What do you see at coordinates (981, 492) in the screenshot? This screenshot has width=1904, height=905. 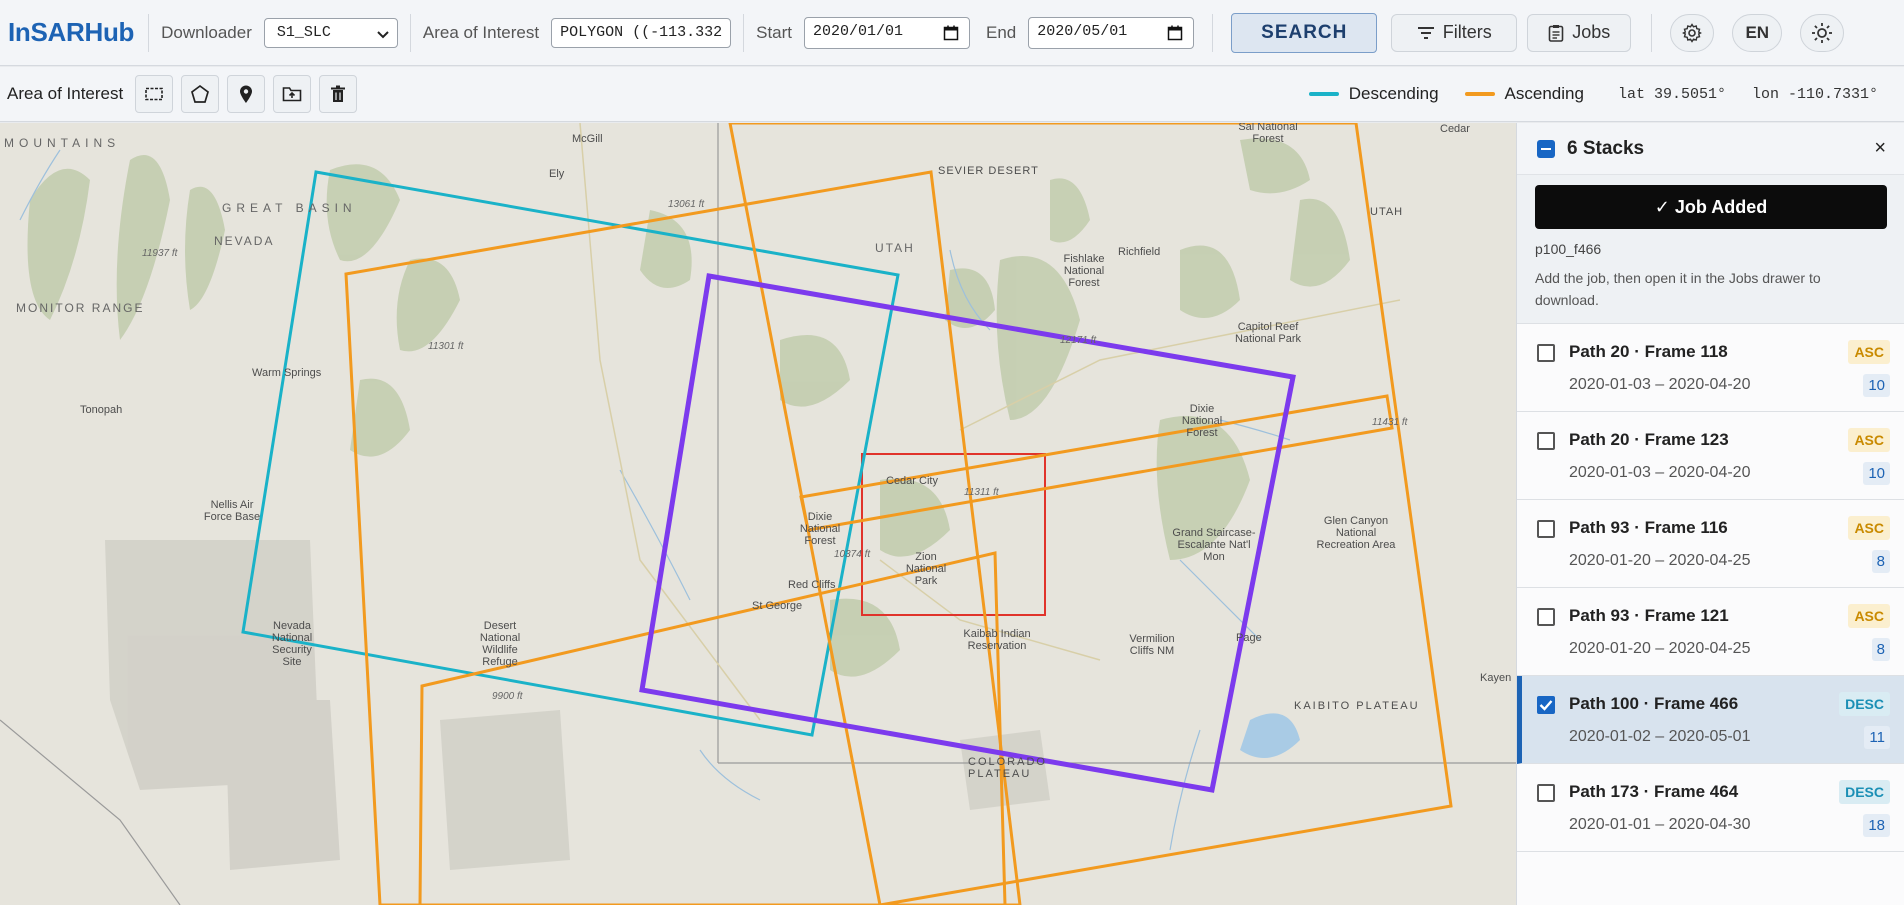 I see `map-label: 11311 ft` at bounding box center [981, 492].